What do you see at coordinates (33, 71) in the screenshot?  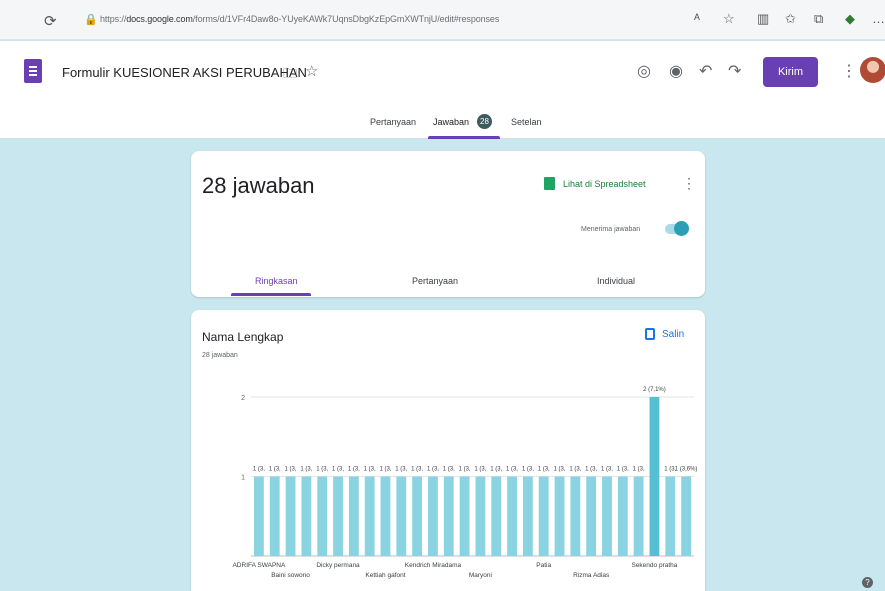 I see `google-forms-icon` at bounding box center [33, 71].